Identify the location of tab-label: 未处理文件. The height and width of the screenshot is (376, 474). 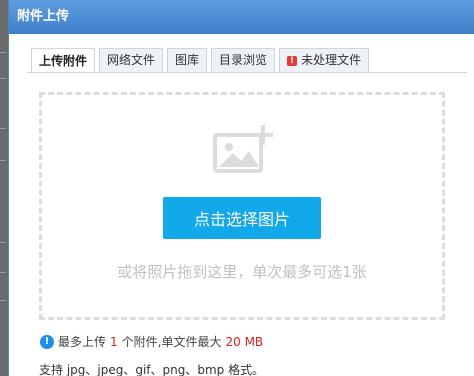
(331, 60).